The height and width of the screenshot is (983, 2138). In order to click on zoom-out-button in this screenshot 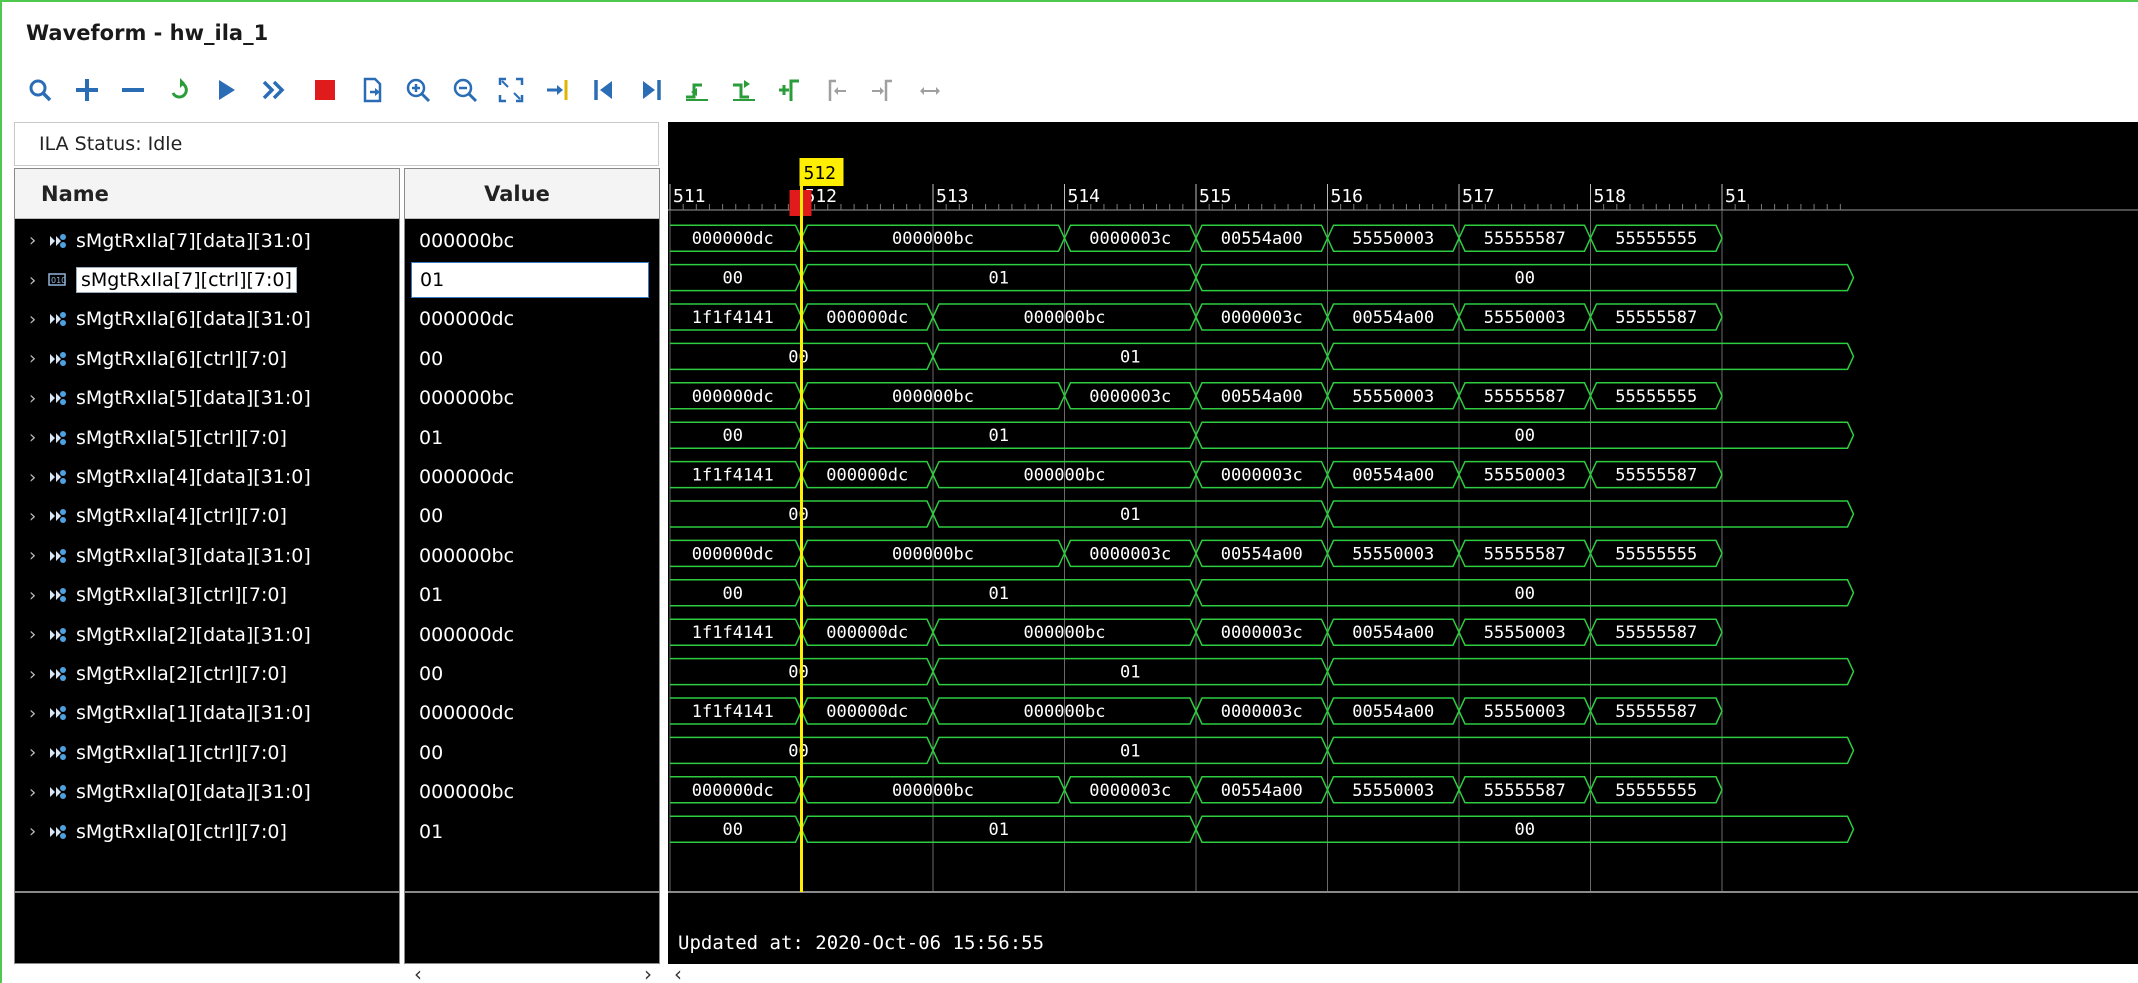, I will do `click(465, 90)`.